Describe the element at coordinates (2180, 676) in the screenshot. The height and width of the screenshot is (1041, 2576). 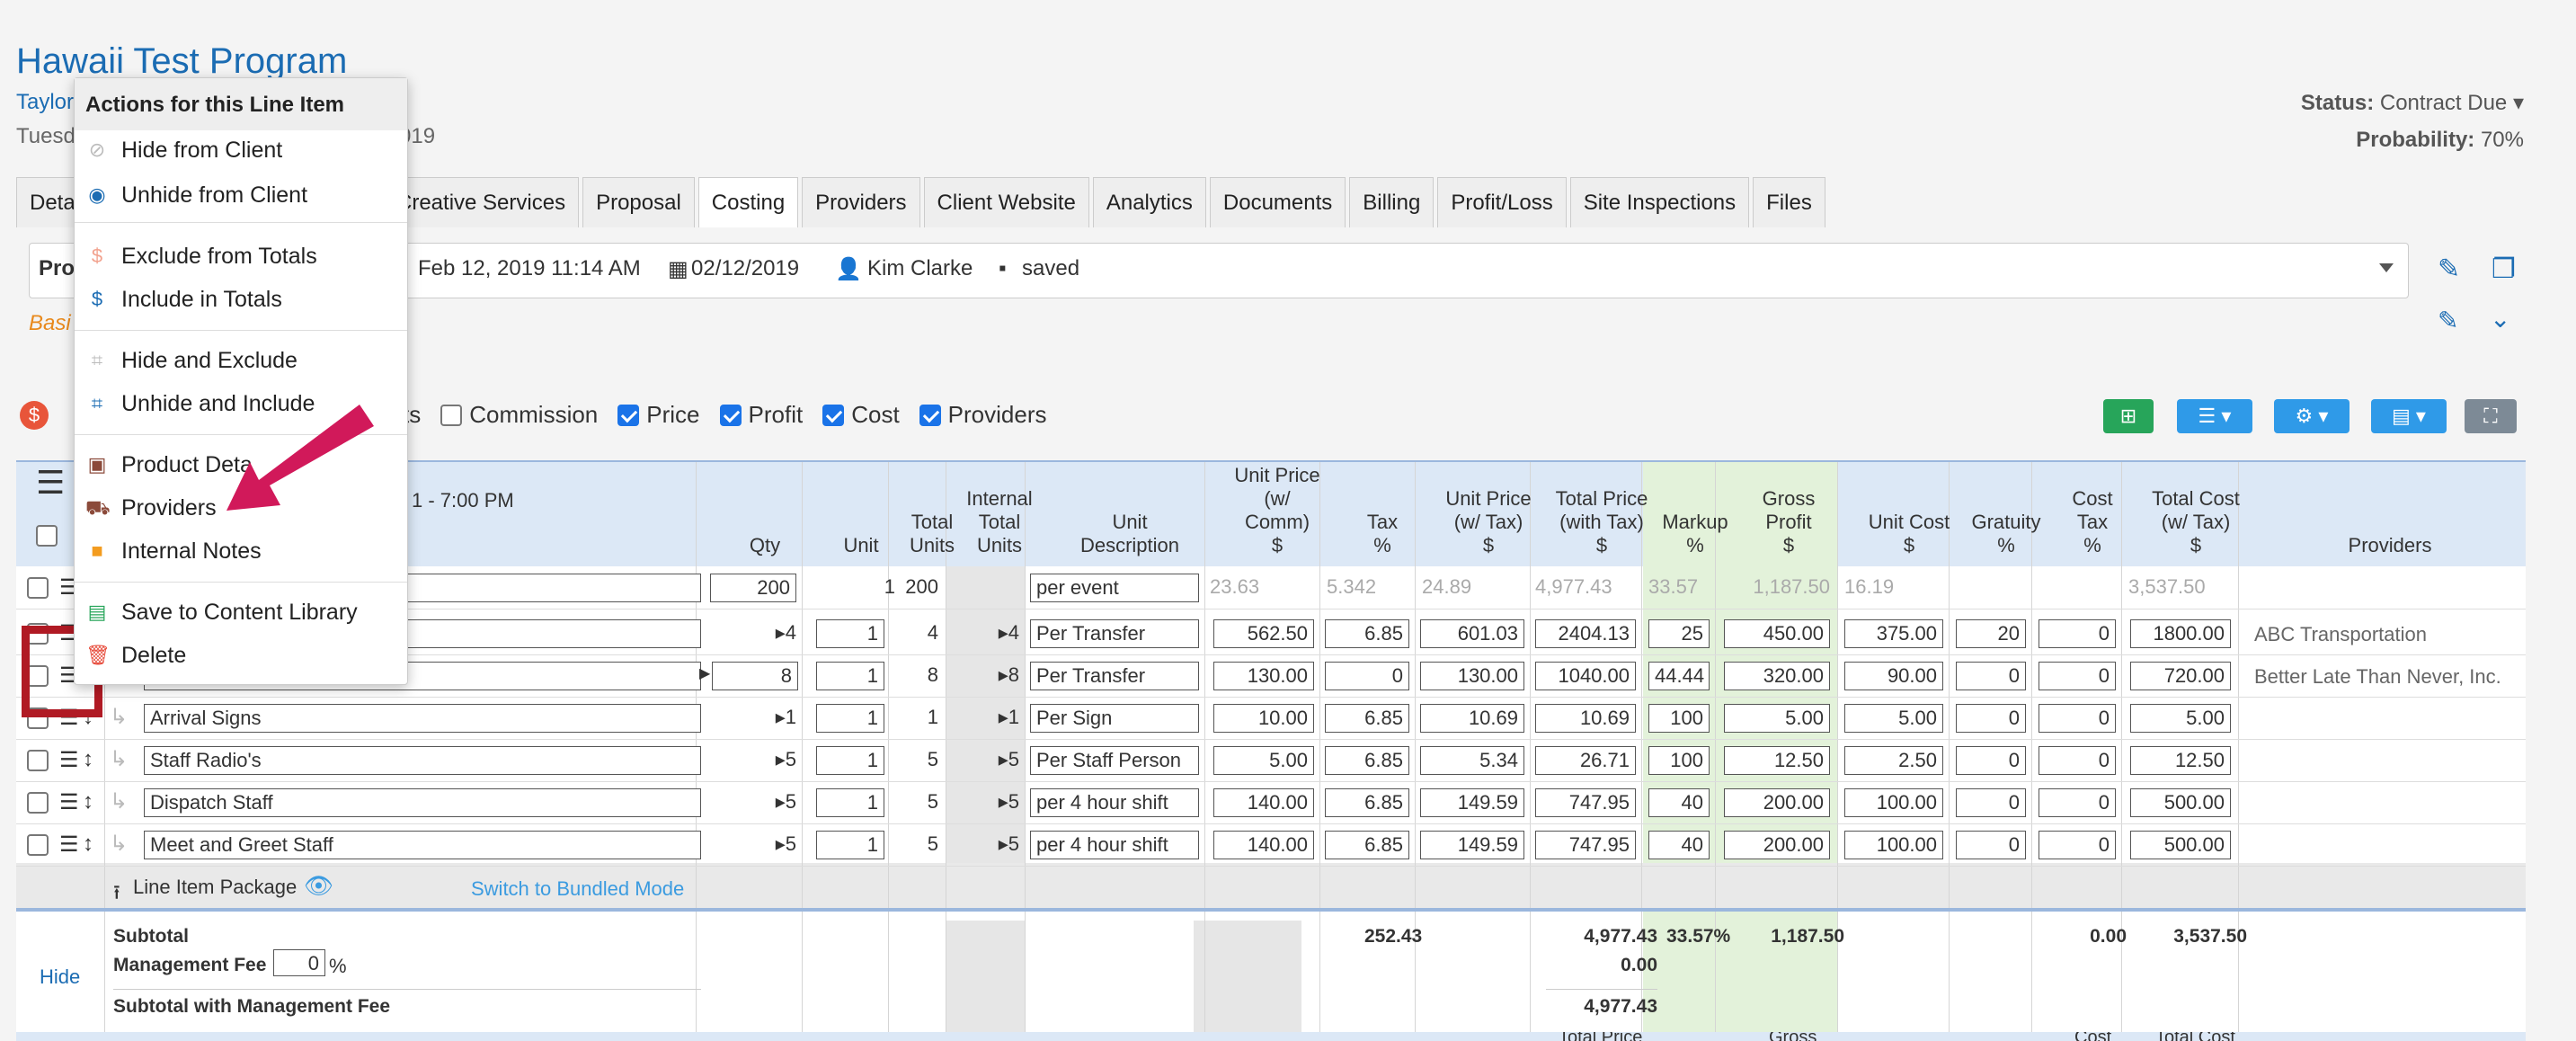
I see `total-cost-input: 720.00` at that location.